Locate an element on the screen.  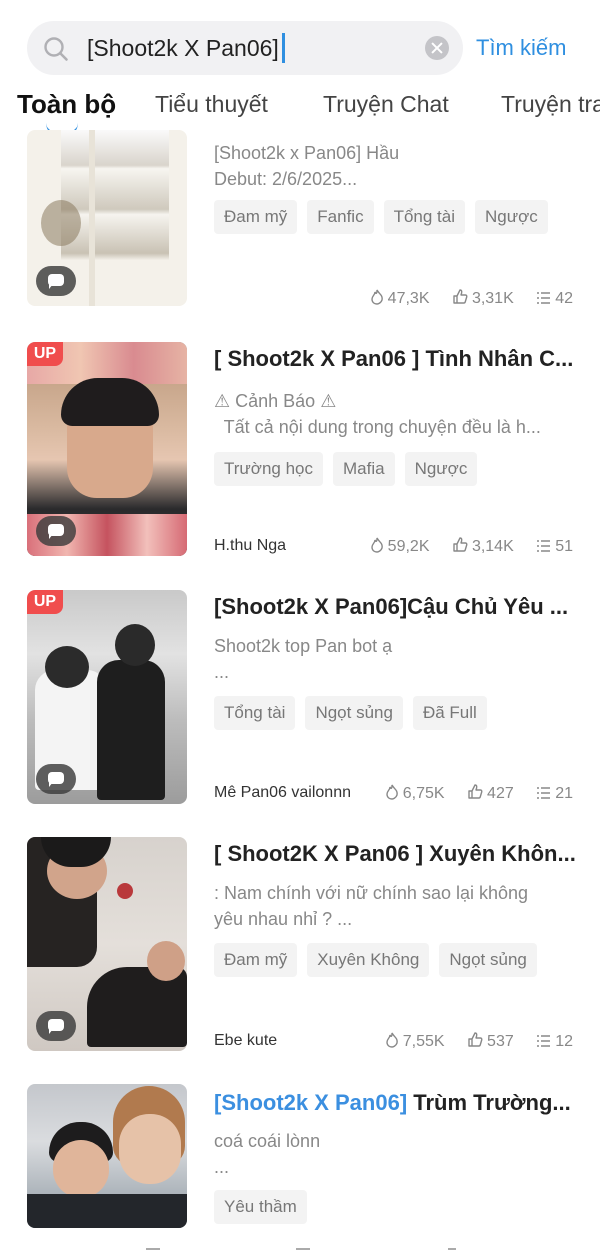
tab-chat-story: Truyện Chat is located at coordinates (386, 104).